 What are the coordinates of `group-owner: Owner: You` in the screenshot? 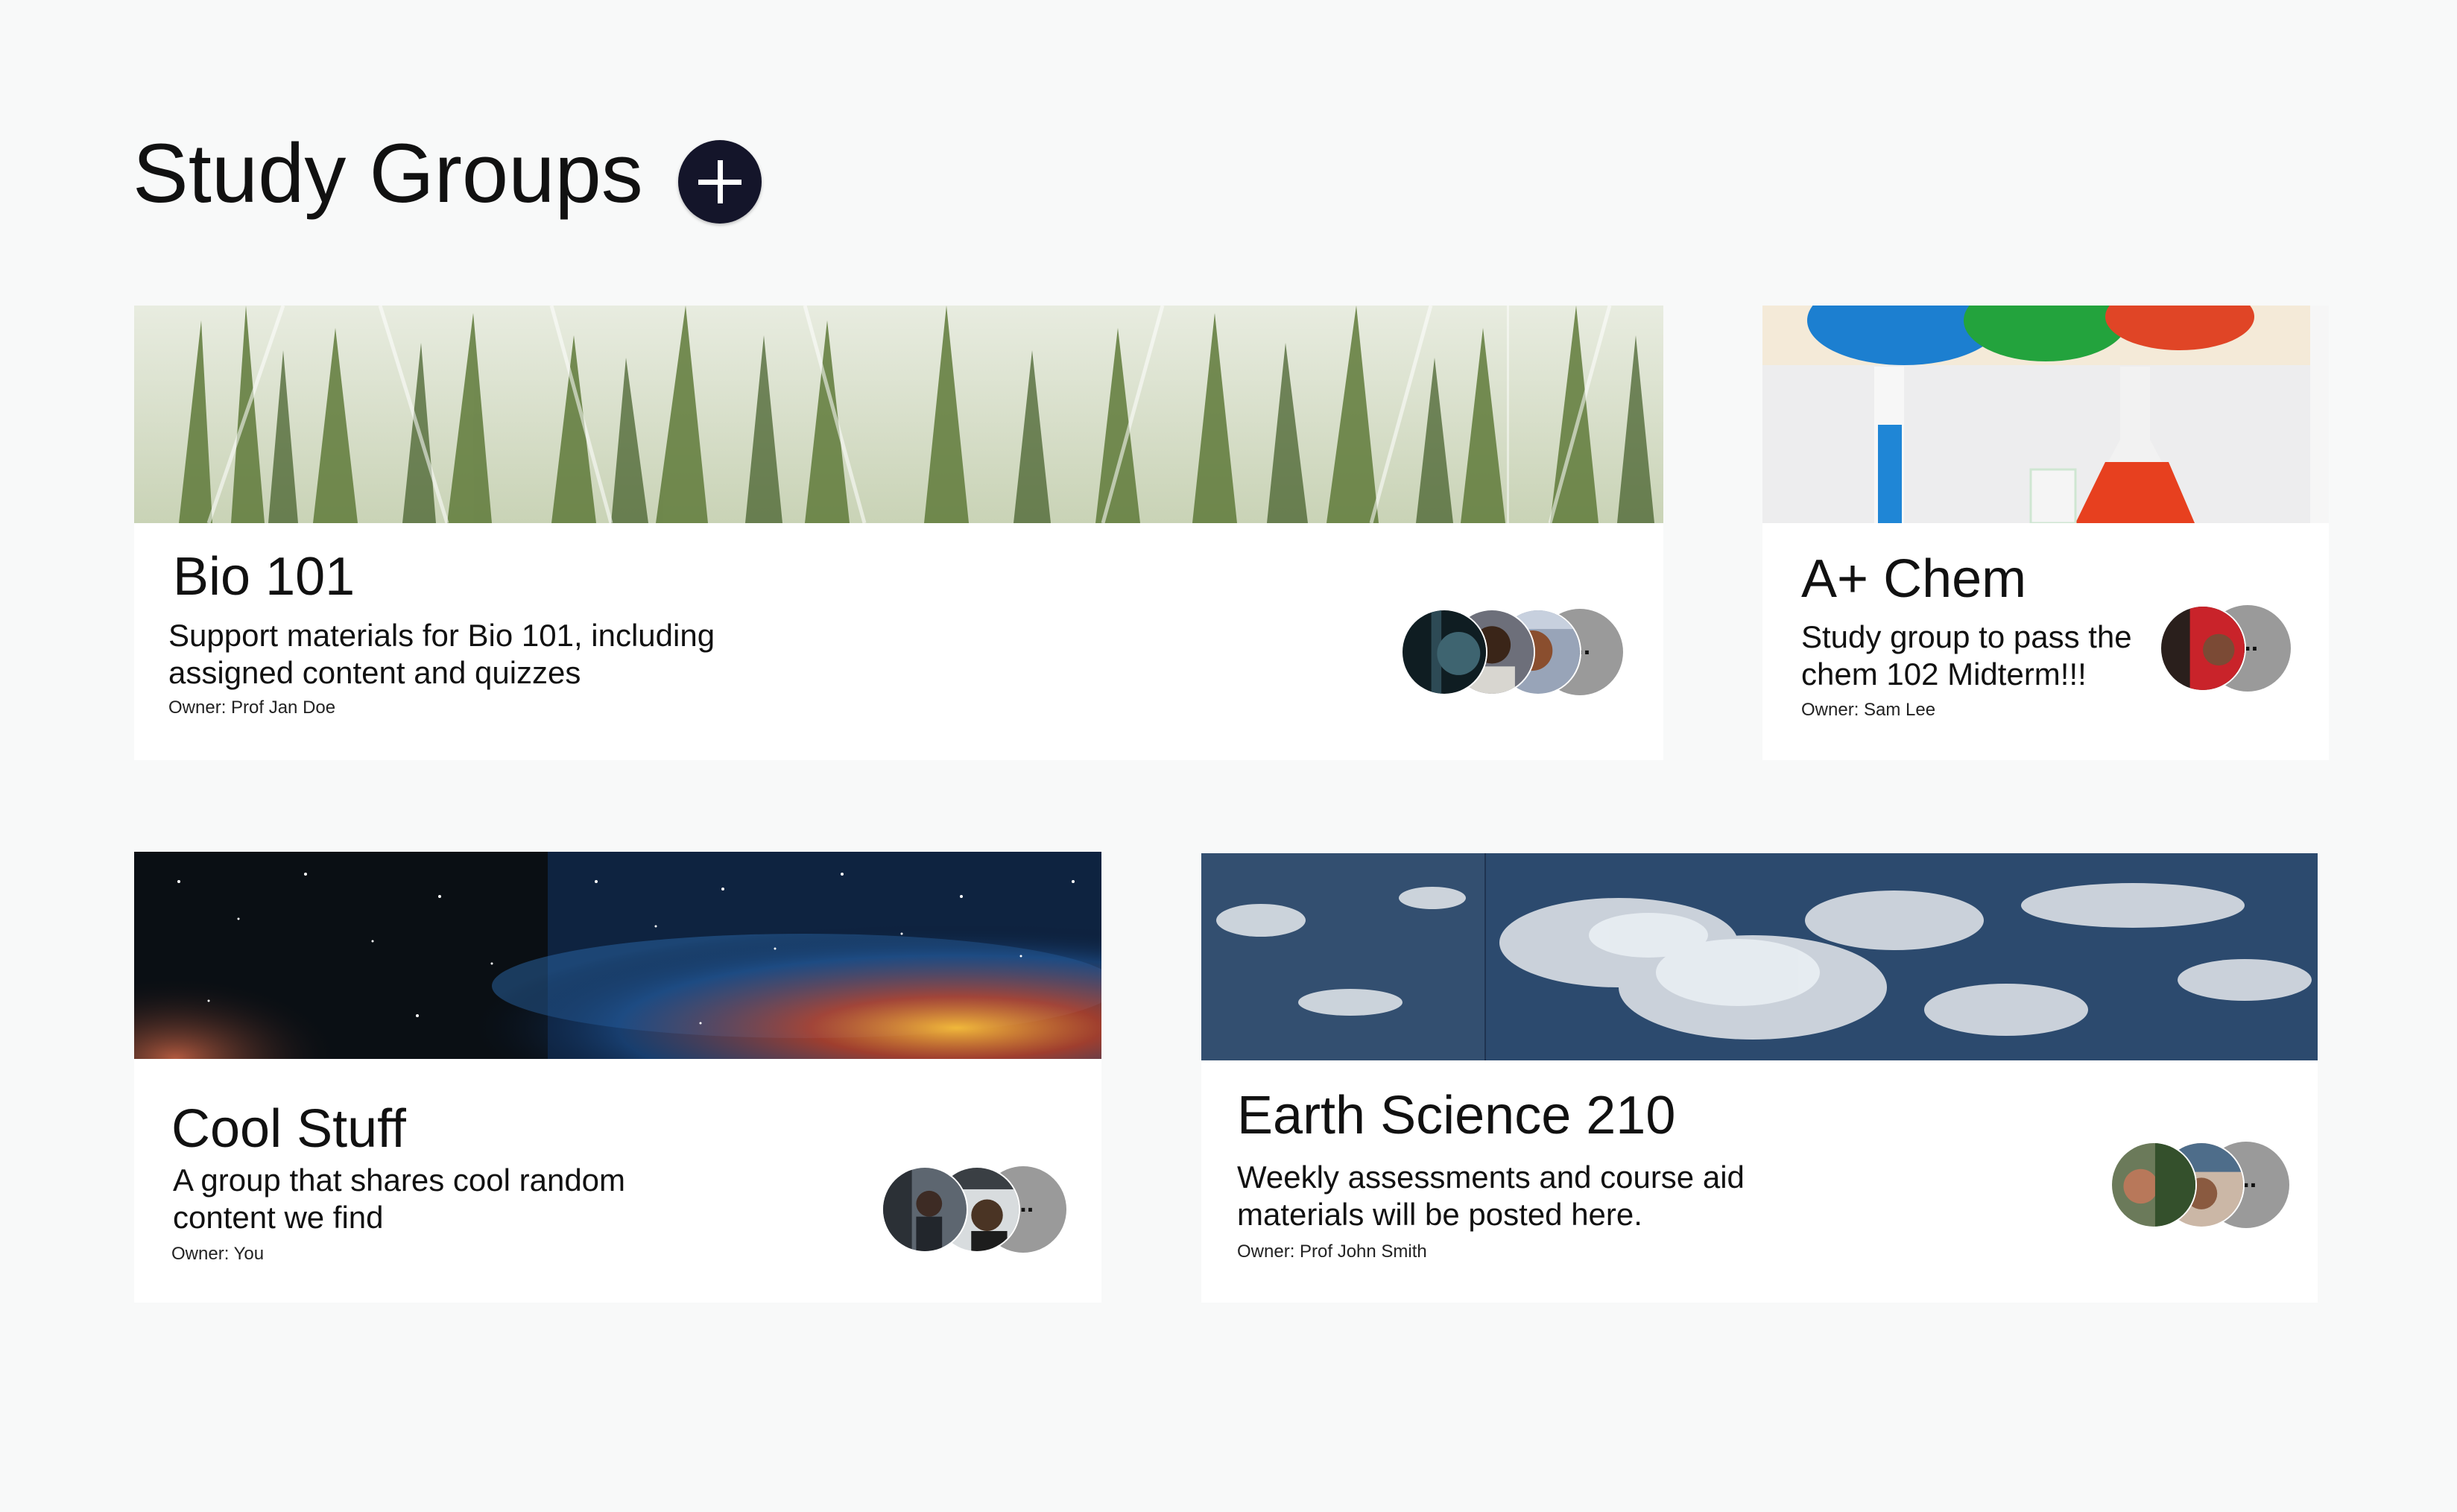 It's located at (218, 1254).